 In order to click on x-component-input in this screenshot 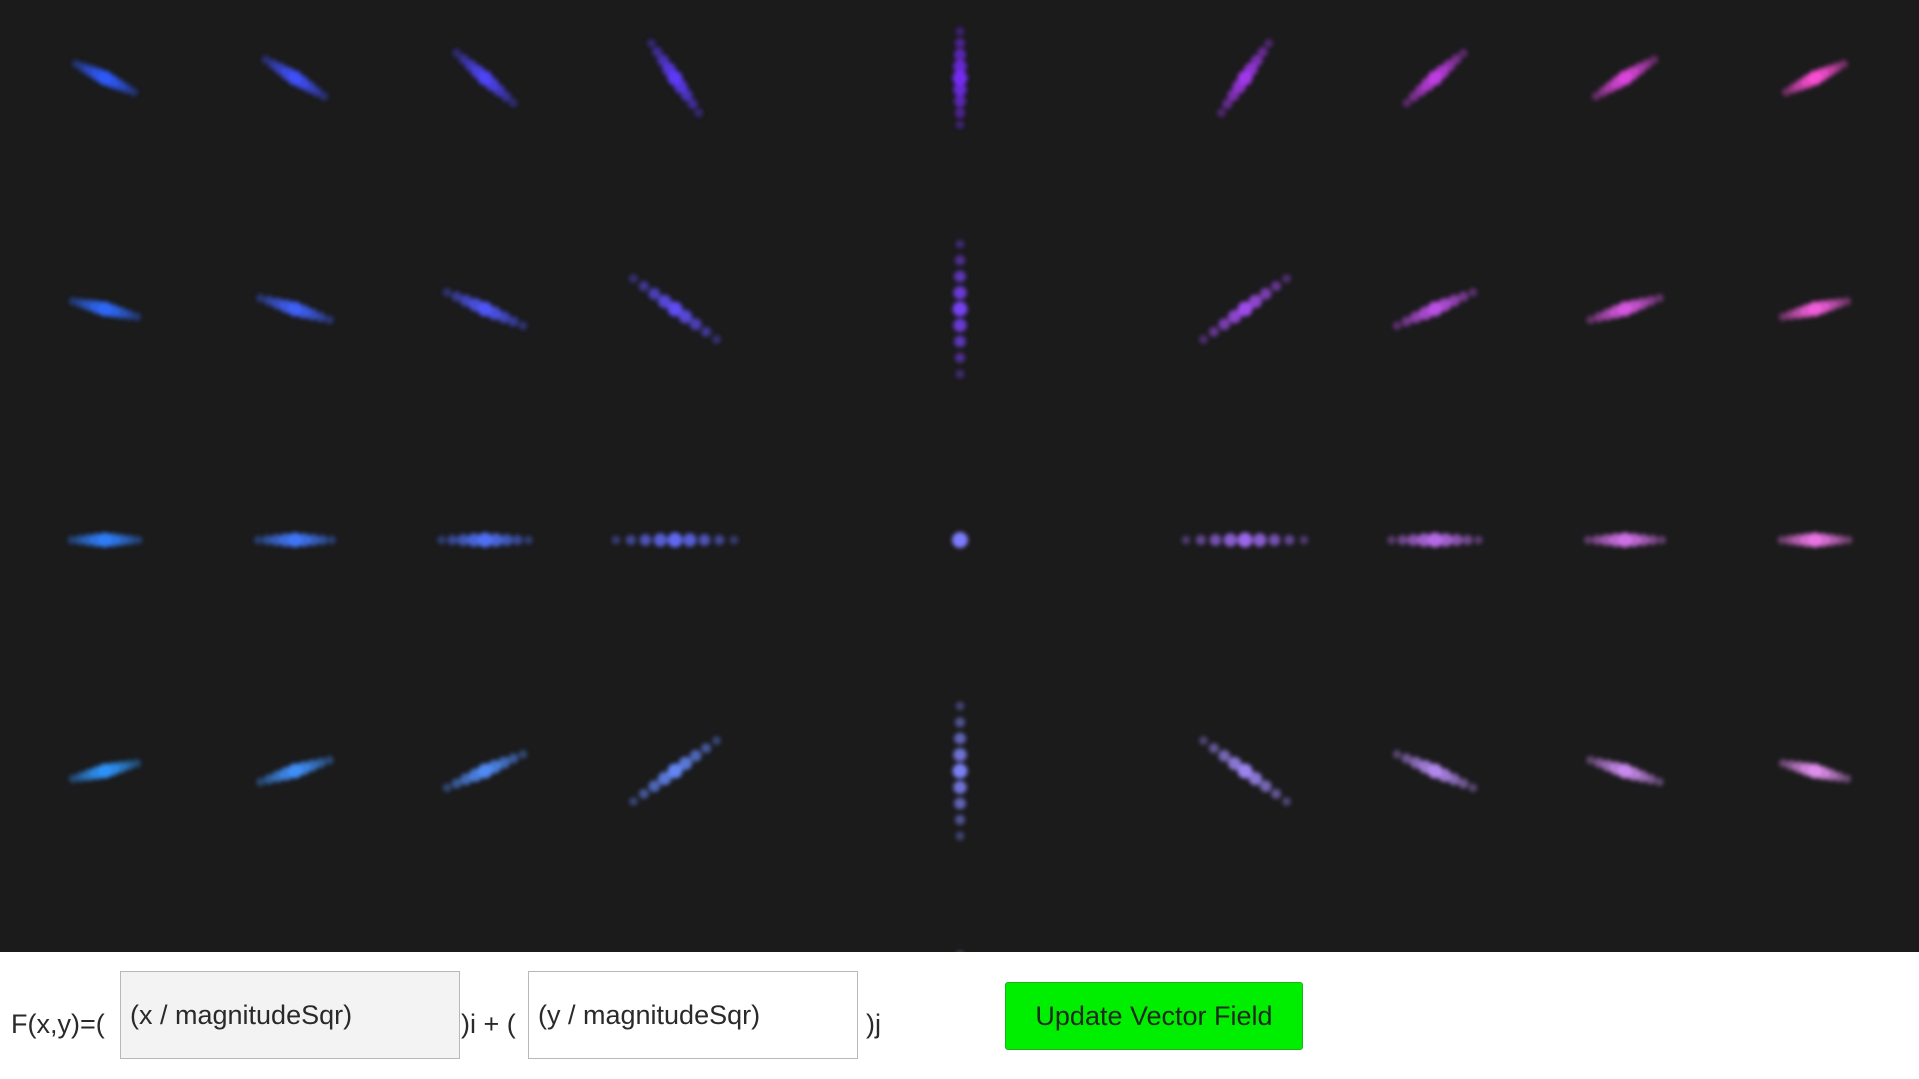, I will do `click(290, 1015)`.